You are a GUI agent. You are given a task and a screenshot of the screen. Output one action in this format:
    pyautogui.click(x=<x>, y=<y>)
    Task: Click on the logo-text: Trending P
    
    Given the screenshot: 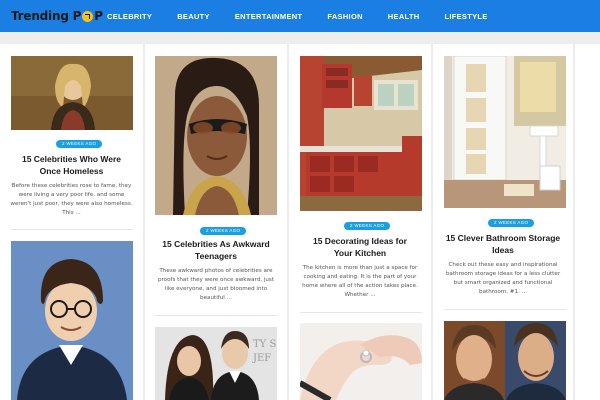 What is the action you would take?
    pyautogui.click(x=46, y=16)
    